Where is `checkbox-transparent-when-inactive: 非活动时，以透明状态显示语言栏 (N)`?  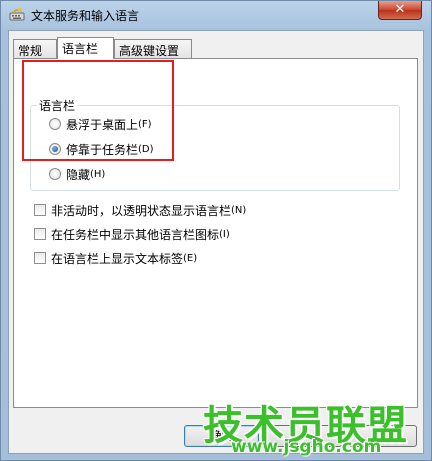 checkbox-transparent-when-inactive: 非活动时，以透明状态显示语言栏 (N) is located at coordinates (140, 210).